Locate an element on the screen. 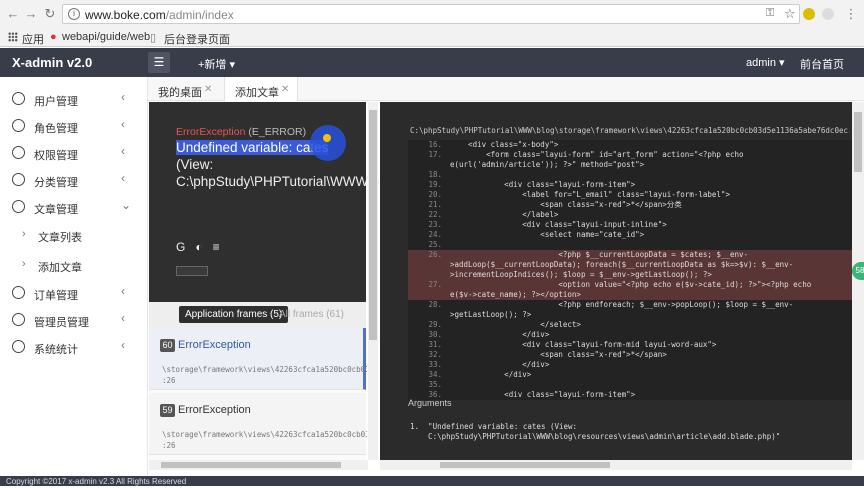 This screenshot has height=488, width=864. frames-hscrollbar is located at coordinates (258, 465).